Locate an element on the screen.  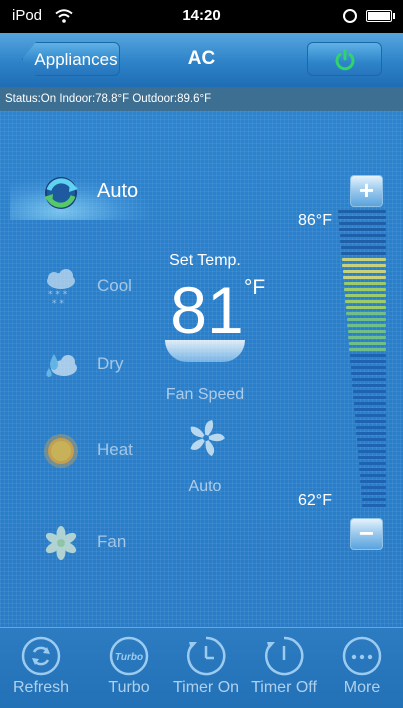
more-button: More is located at coordinates (362, 668).